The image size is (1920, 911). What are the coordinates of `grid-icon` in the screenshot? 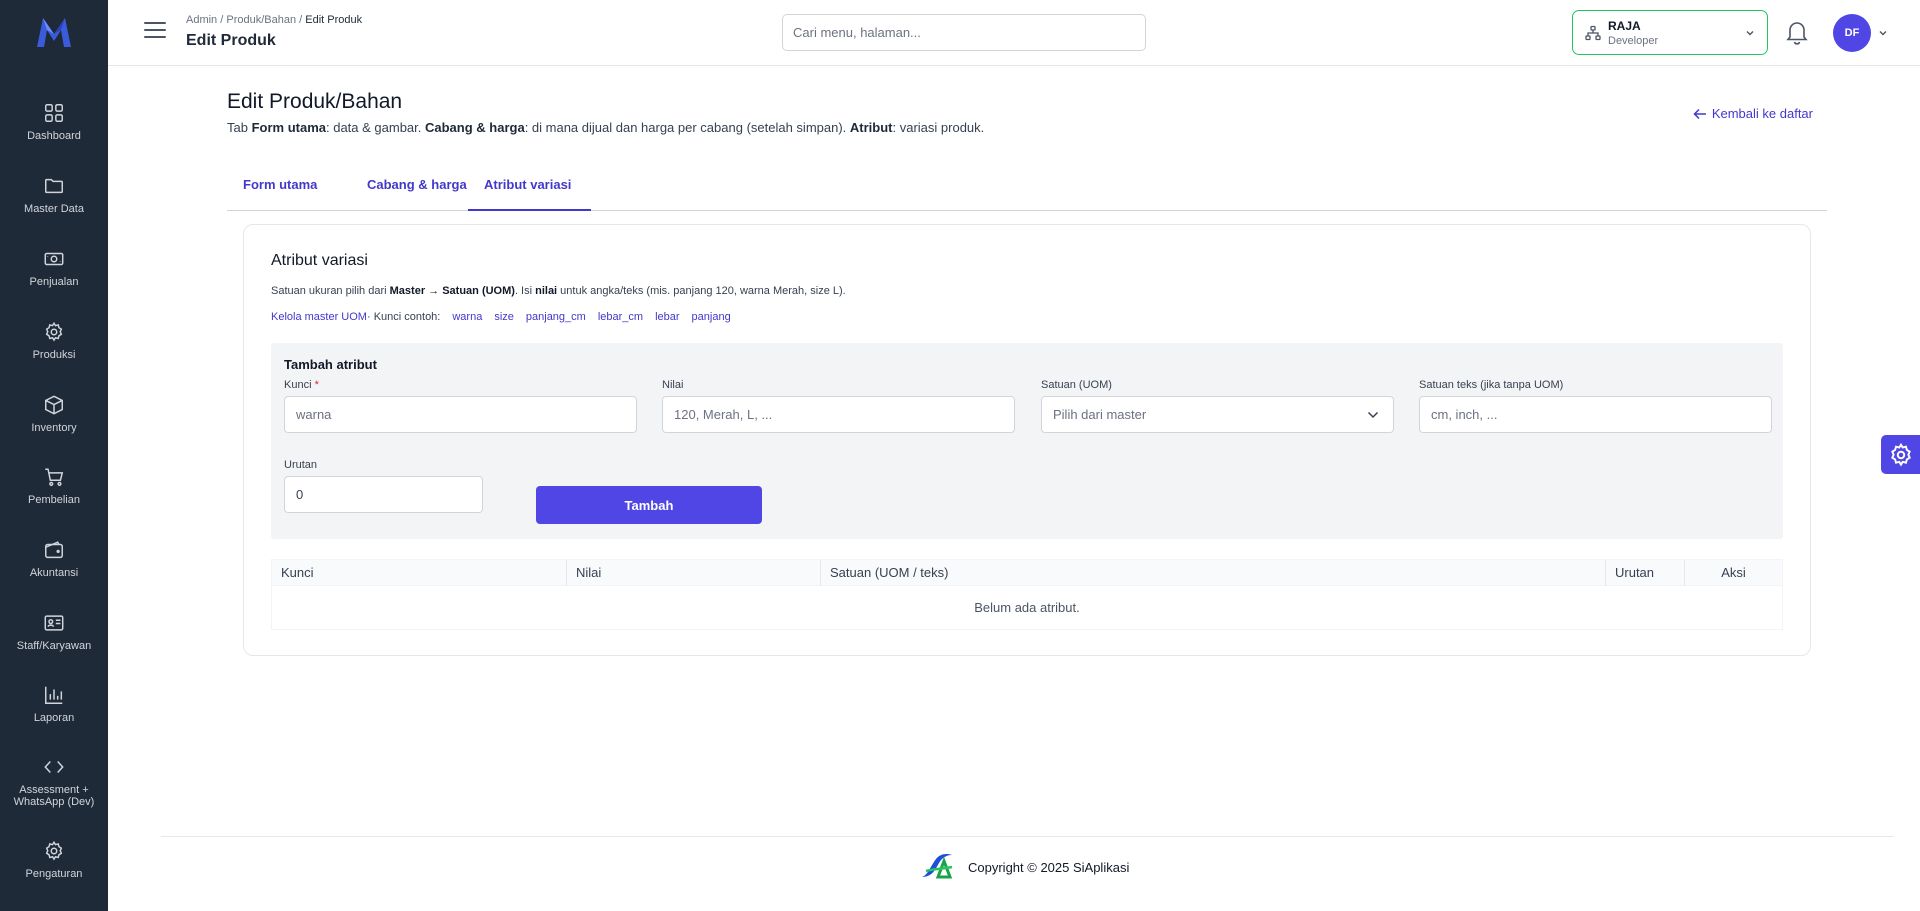 It's located at (54, 113).